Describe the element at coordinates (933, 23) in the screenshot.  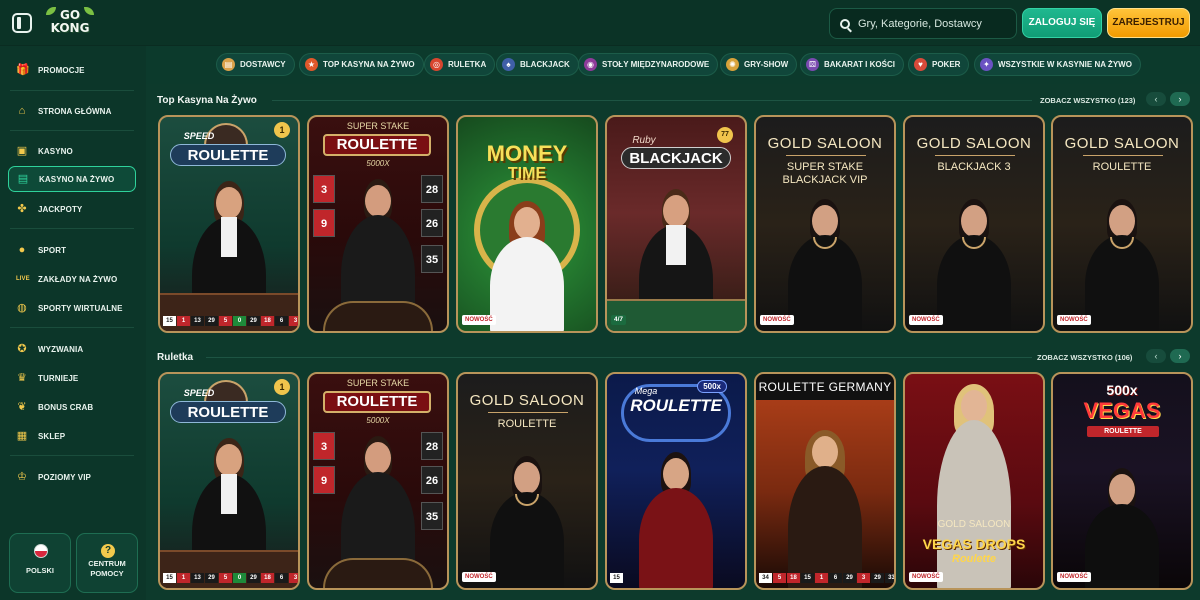
I see `search-input` at that location.